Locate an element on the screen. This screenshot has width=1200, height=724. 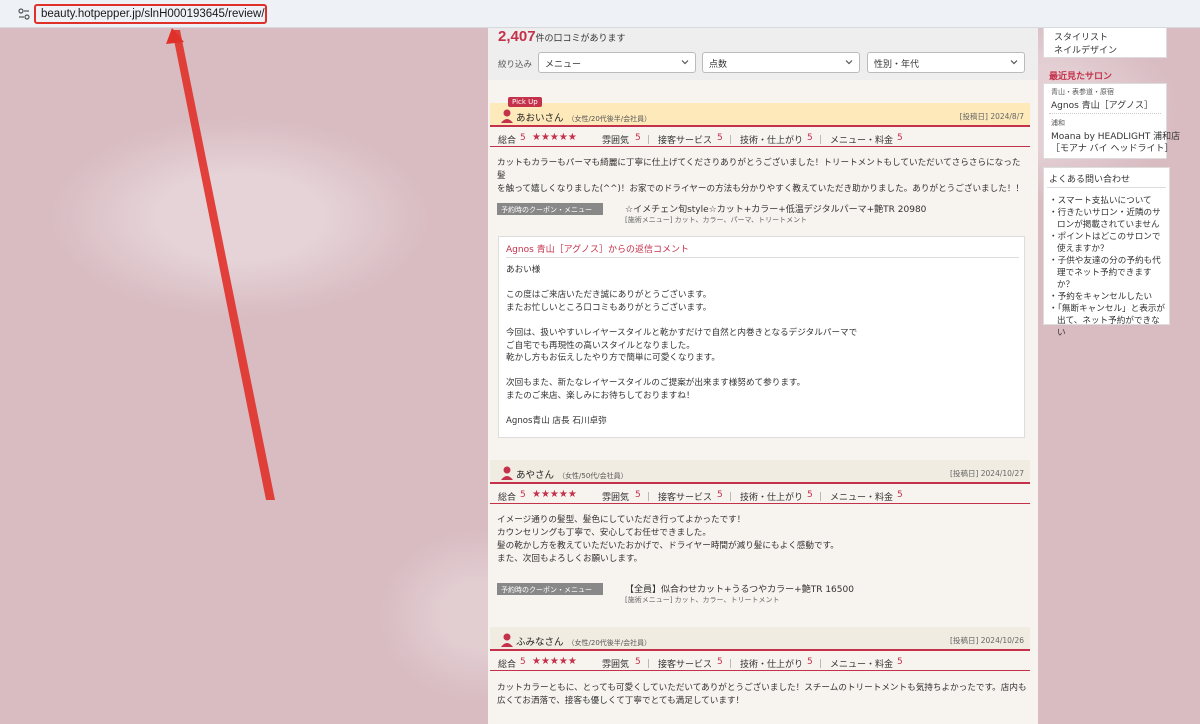
faq-link: 「無断キャンセル」と表示が出て、ネット予約ができない is located at coordinates (1108, 321).